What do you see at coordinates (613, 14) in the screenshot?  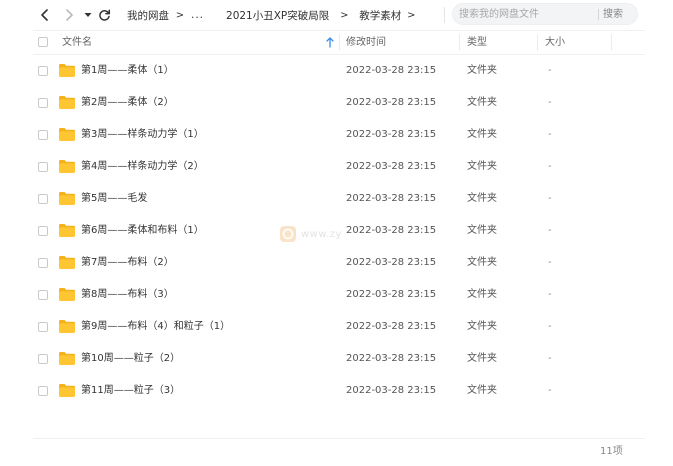 I see `search-button: 搜索` at bounding box center [613, 14].